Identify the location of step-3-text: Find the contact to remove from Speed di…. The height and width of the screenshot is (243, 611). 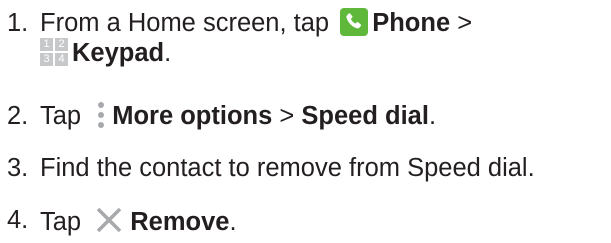
(287, 168).